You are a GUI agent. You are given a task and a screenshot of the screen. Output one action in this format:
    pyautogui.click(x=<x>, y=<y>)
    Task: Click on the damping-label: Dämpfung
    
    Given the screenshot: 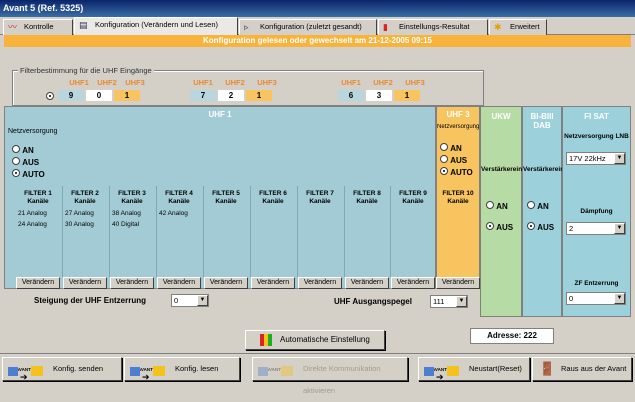 What is the action you would take?
    pyautogui.click(x=596, y=211)
    